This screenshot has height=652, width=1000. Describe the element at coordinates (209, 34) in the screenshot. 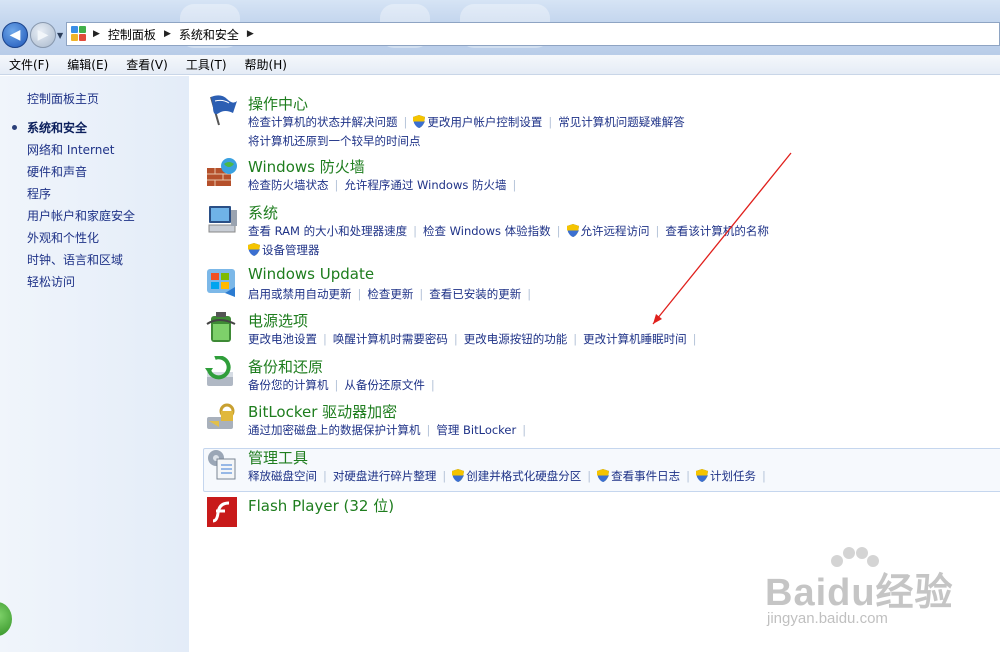

I see `breadcrumb-system-security: 系统和安全` at that location.